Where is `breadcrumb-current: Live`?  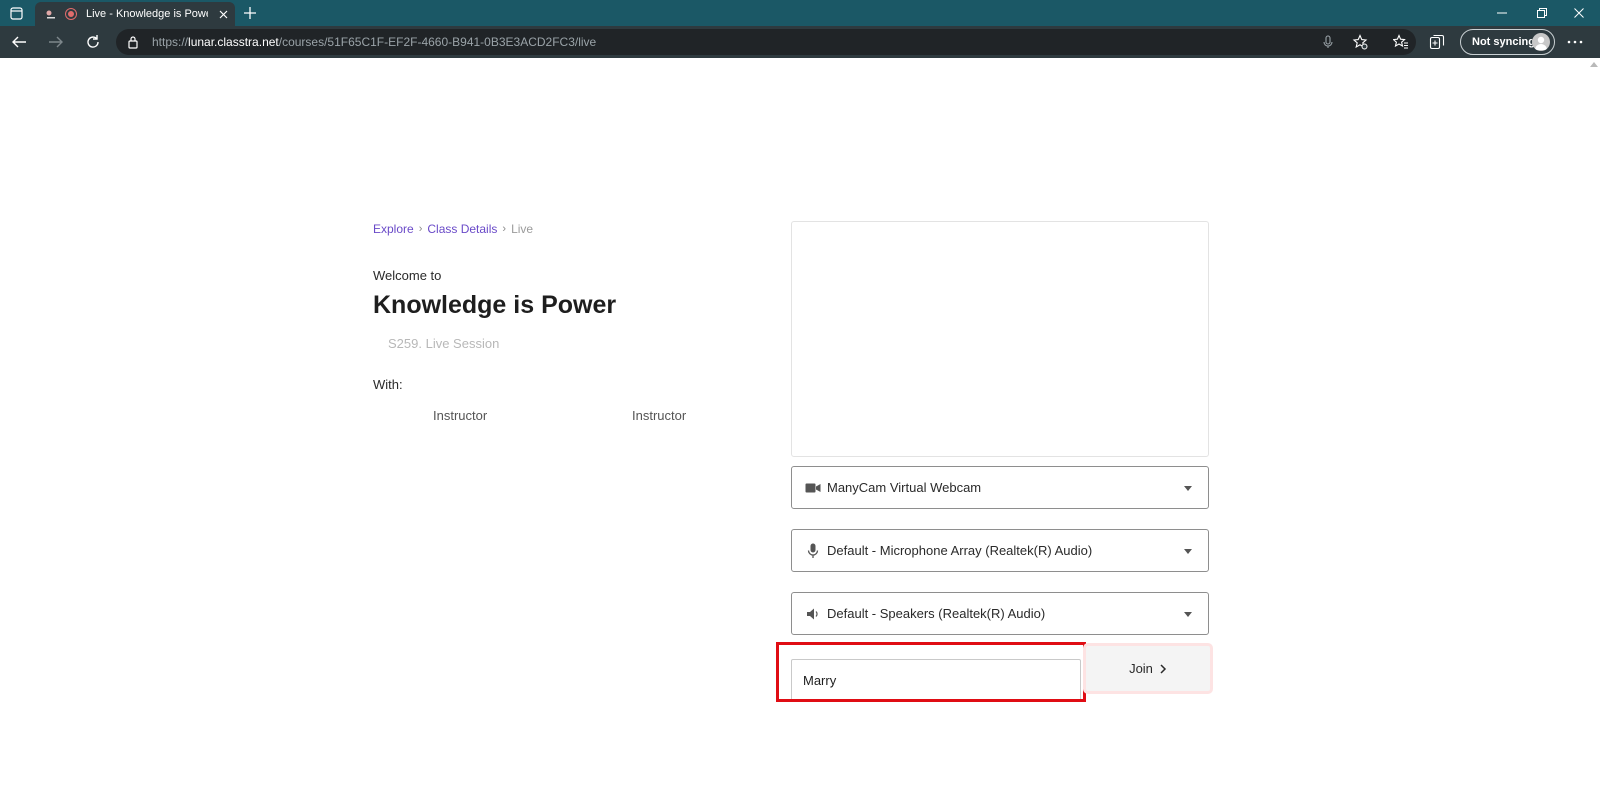
breadcrumb-current: Live is located at coordinates (522, 229).